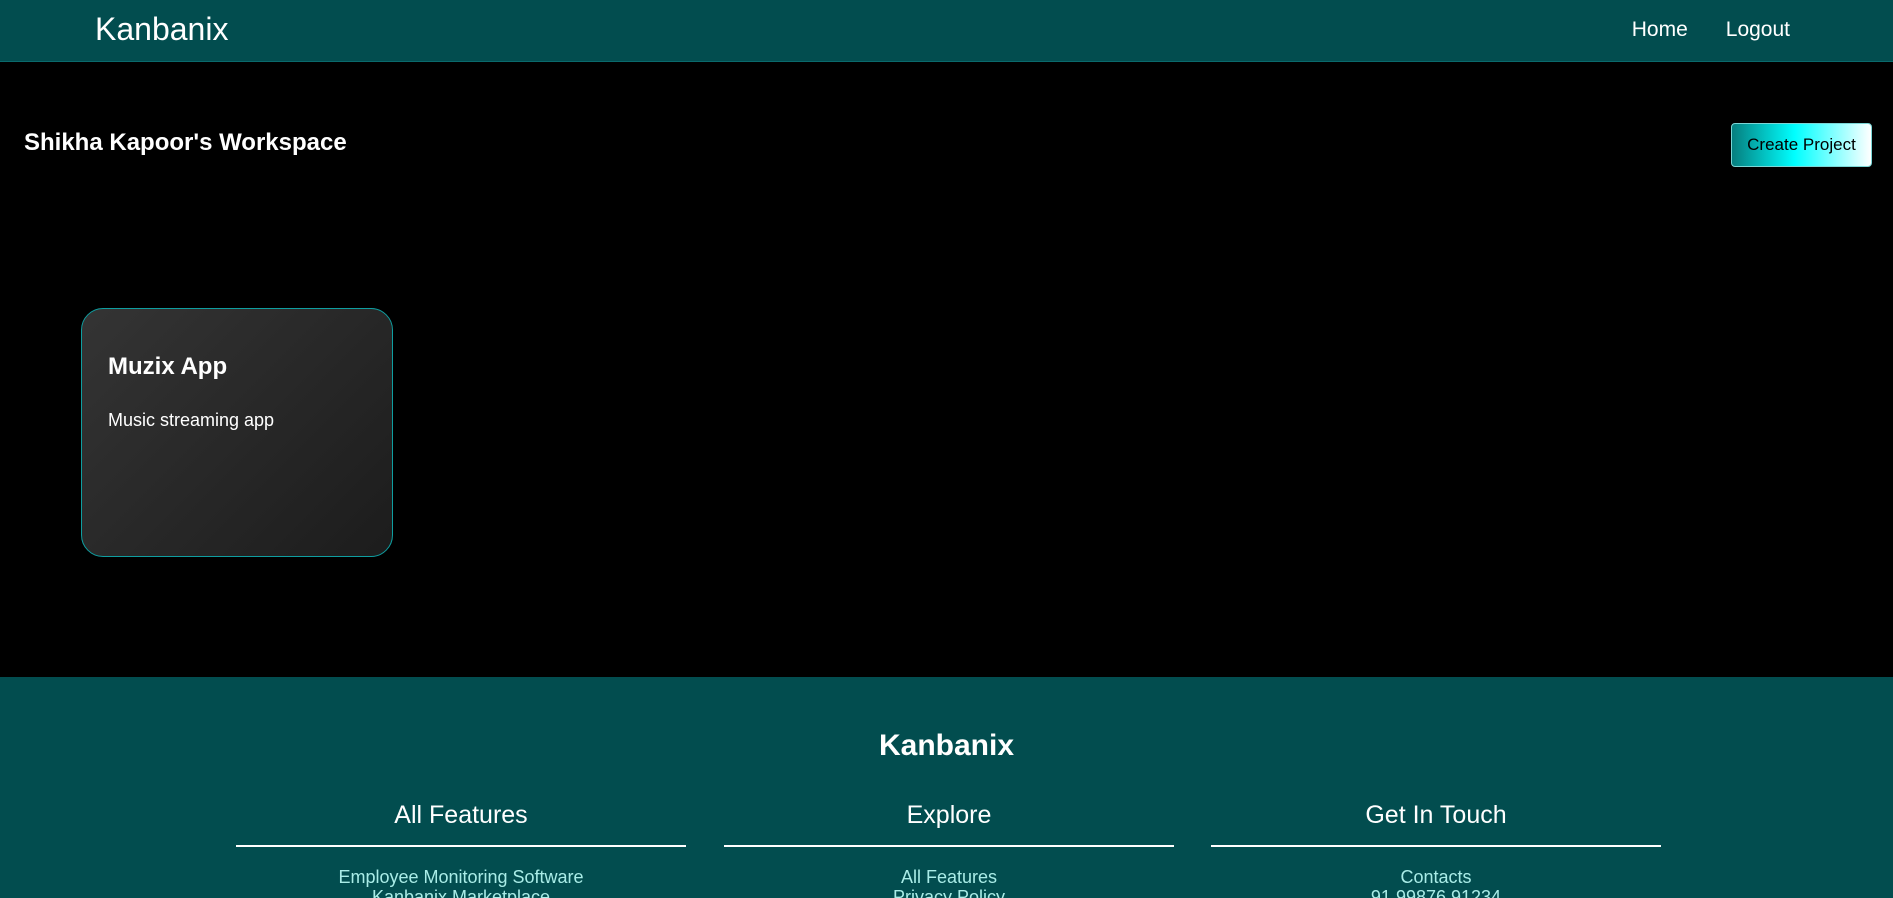  I want to click on brand-logo: Kanbanix, so click(161, 29).